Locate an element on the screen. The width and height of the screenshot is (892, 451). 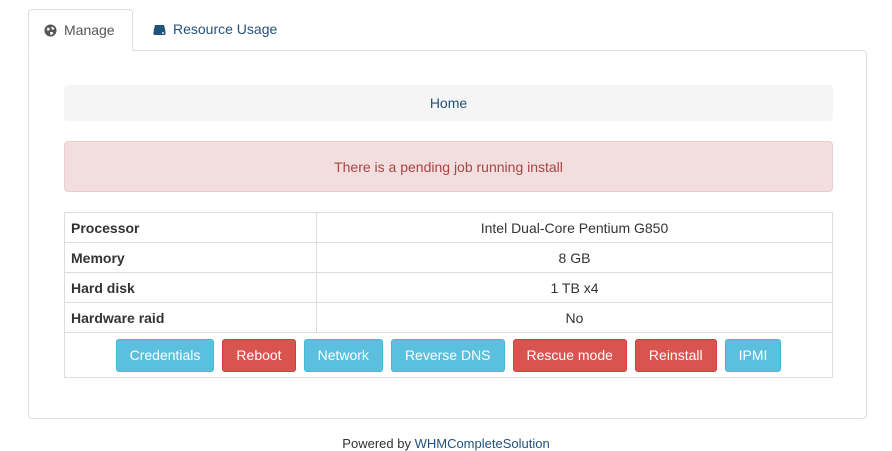
hard-disk-label: Hard disk is located at coordinates (190, 287).